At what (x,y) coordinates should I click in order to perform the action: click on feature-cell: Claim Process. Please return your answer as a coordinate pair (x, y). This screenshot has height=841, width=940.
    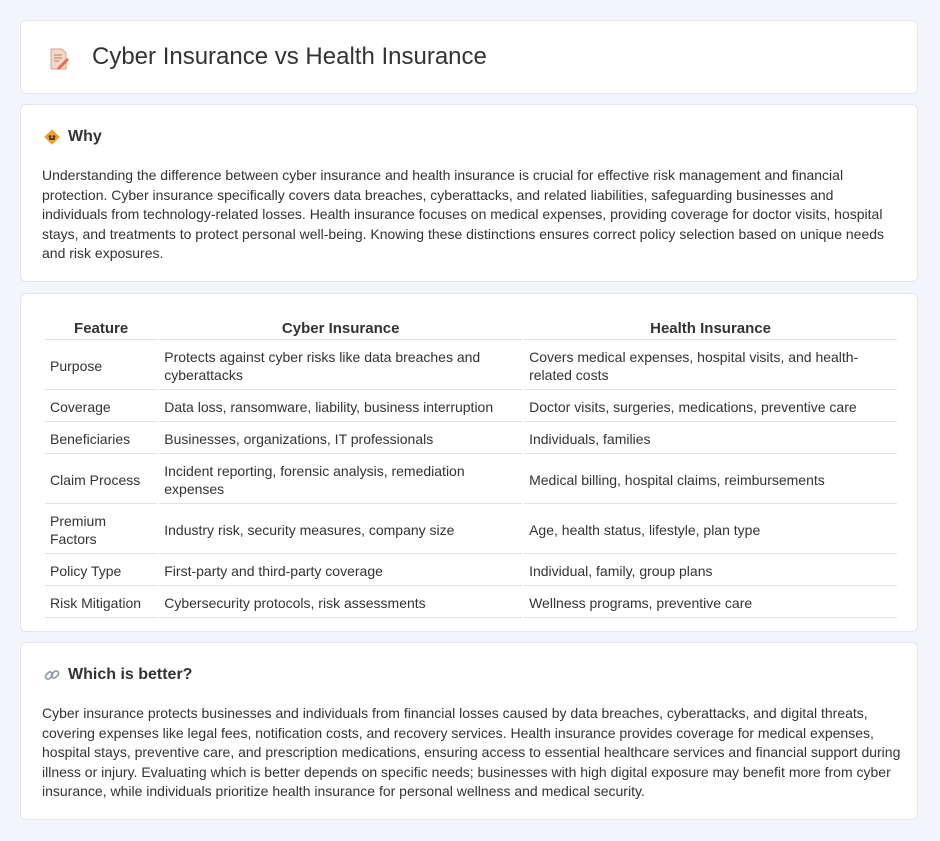
    Looking at the image, I should click on (101, 480).